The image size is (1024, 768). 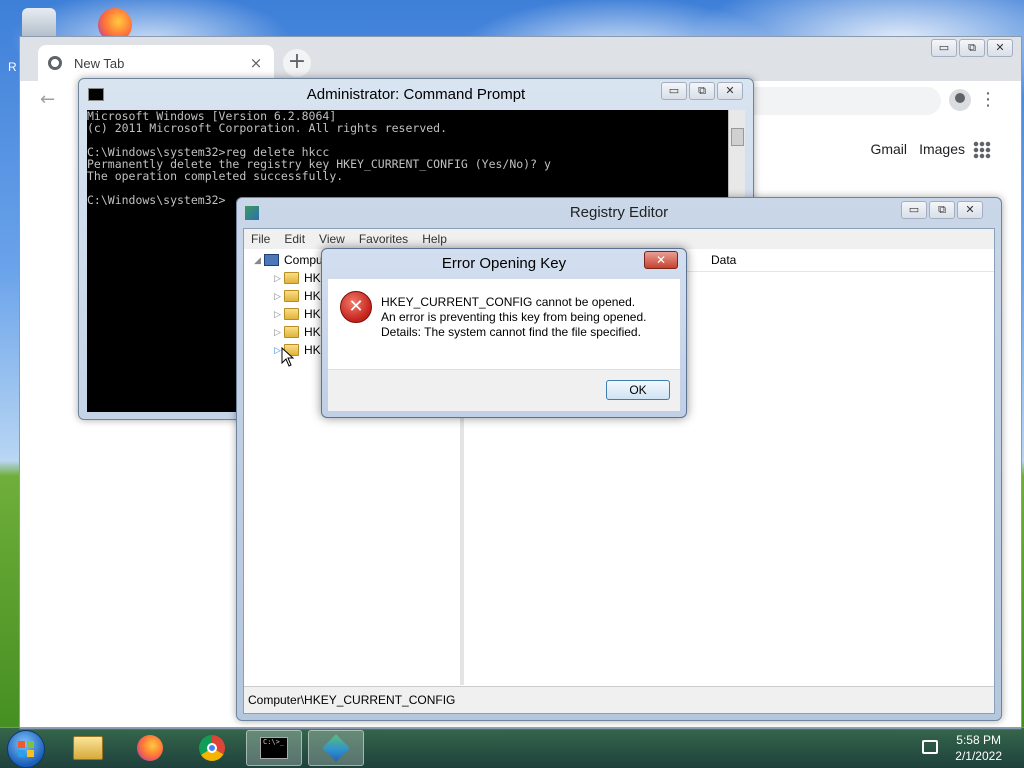 I want to click on chrome-window-controls: ▭ ⧉ ✕, so click(x=972, y=48).